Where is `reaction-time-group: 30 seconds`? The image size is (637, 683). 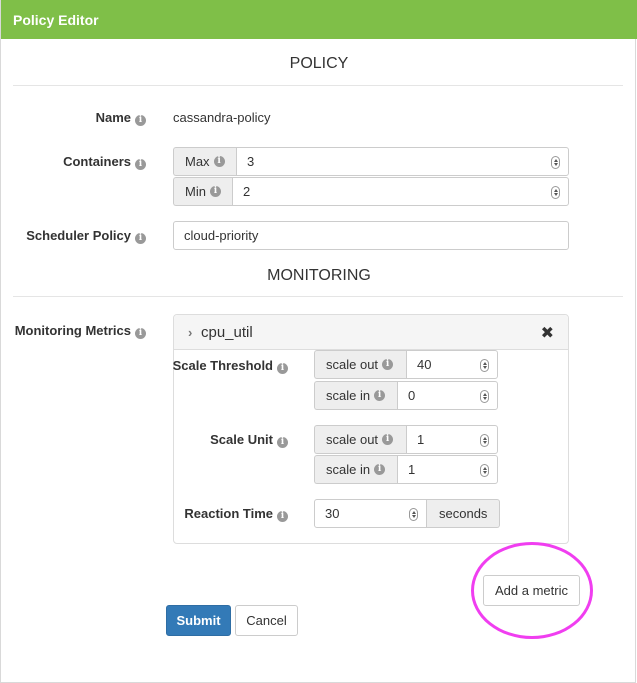
reaction-time-group: 30 seconds is located at coordinates (407, 513).